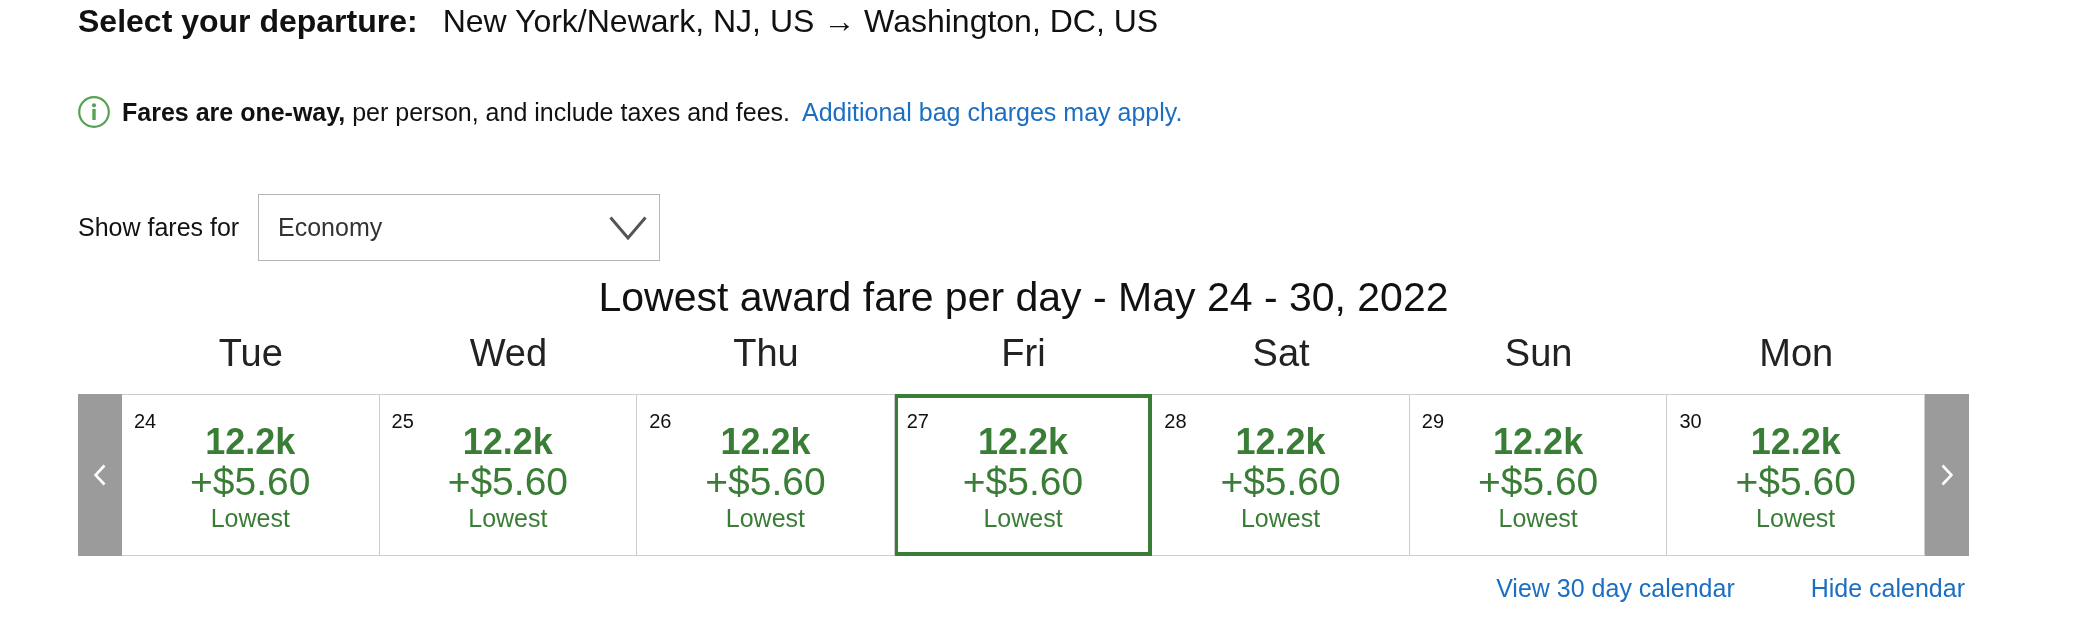  I want to click on weekday-label: Thu, so click(766, 353).